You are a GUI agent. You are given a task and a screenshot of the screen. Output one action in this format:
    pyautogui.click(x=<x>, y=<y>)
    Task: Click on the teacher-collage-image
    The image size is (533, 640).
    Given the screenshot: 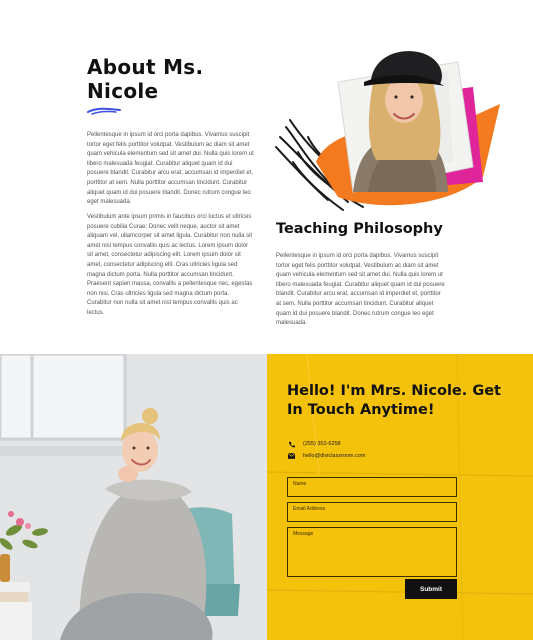 What is the action you would take?
    pyautogui.click(x=387, y=131)
    